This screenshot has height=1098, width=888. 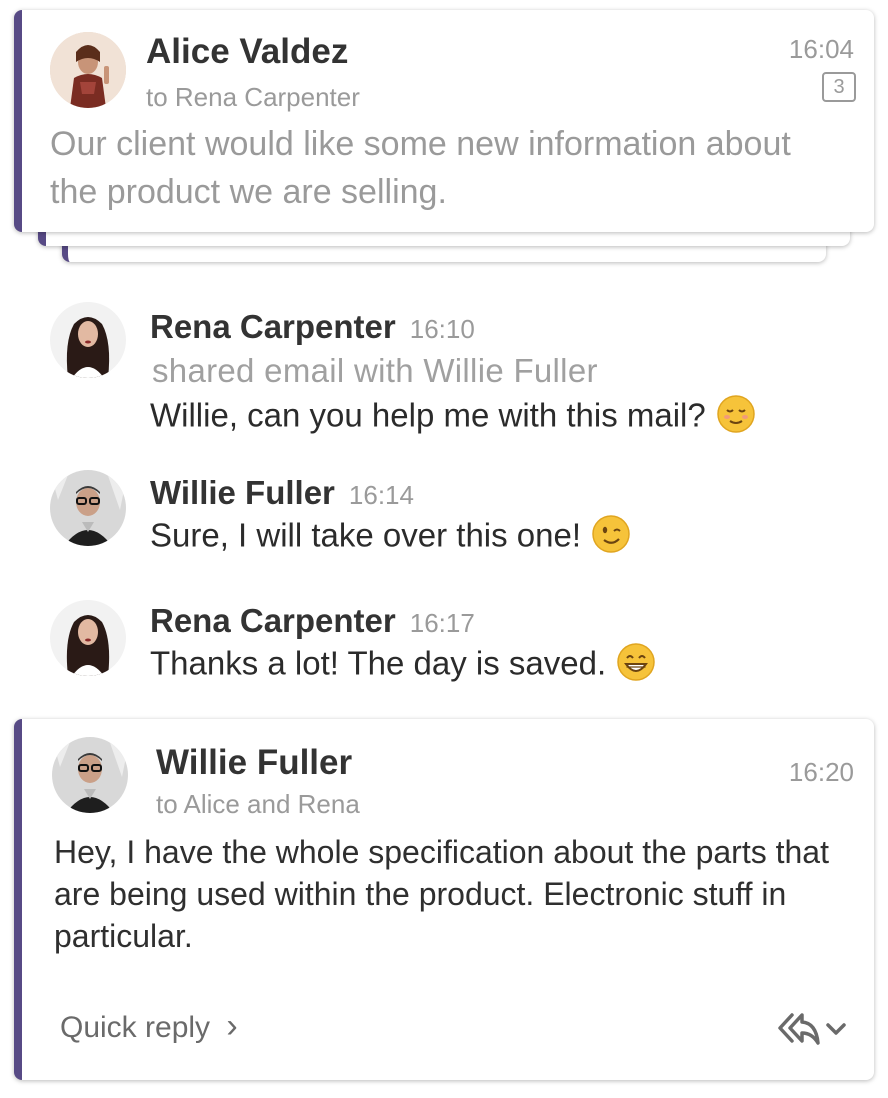 What do you see at coordinates (258, 804) in the screenshot?
I see `recipient-line: to Alice and Rena` at bounding box center [258, 804].